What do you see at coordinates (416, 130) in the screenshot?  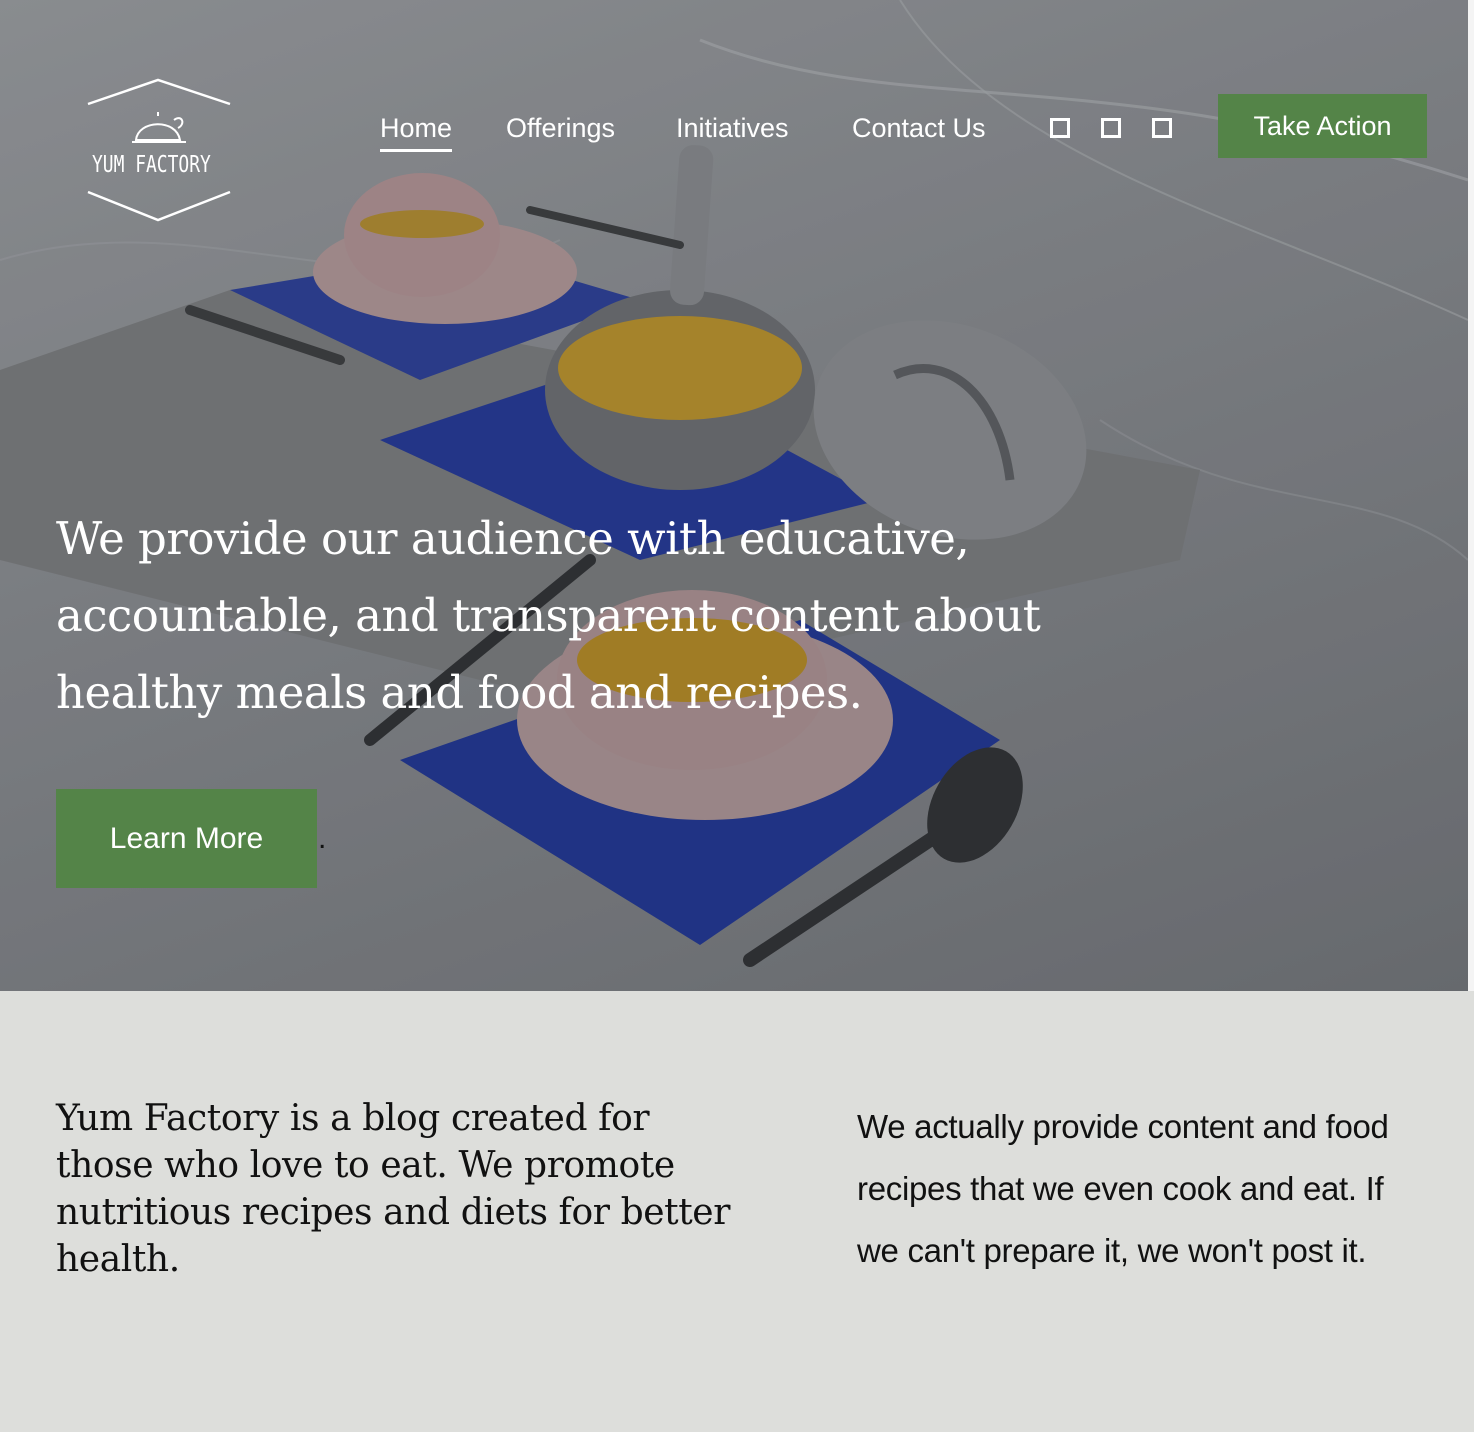 I see `nav-item-home: Home` at bounding box center [416, 130].